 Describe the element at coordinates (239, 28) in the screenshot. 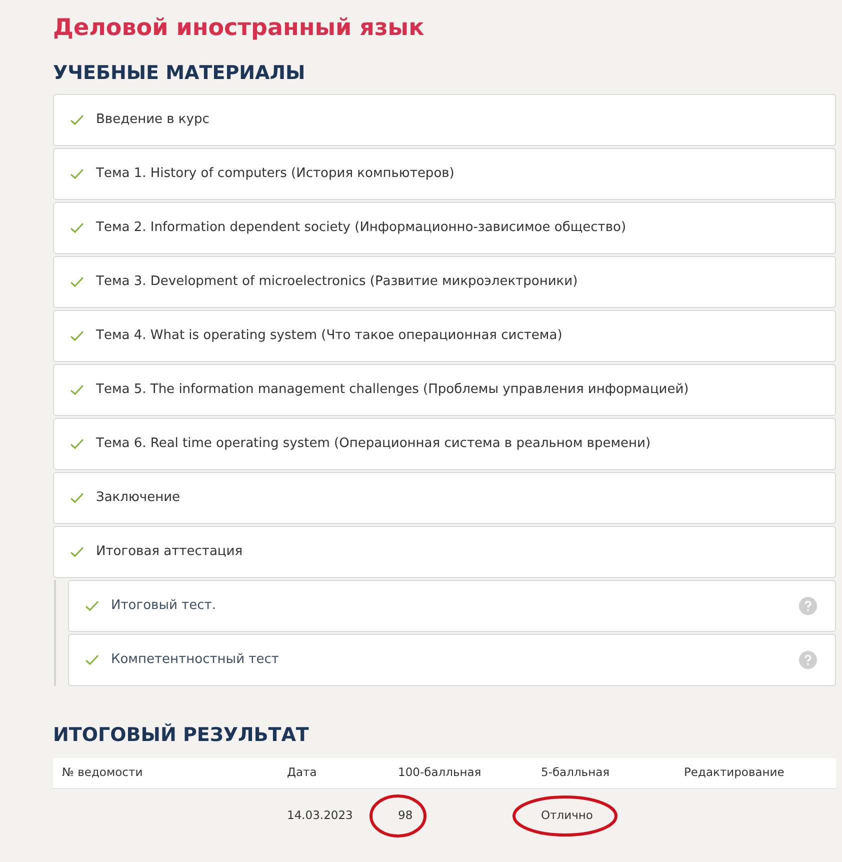

I see `course-title: Деловой иностранный язык` at that location.